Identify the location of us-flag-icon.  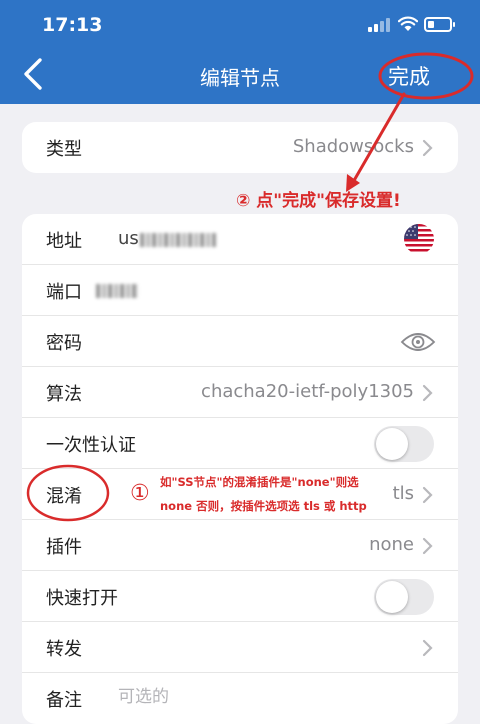
(419, 239).